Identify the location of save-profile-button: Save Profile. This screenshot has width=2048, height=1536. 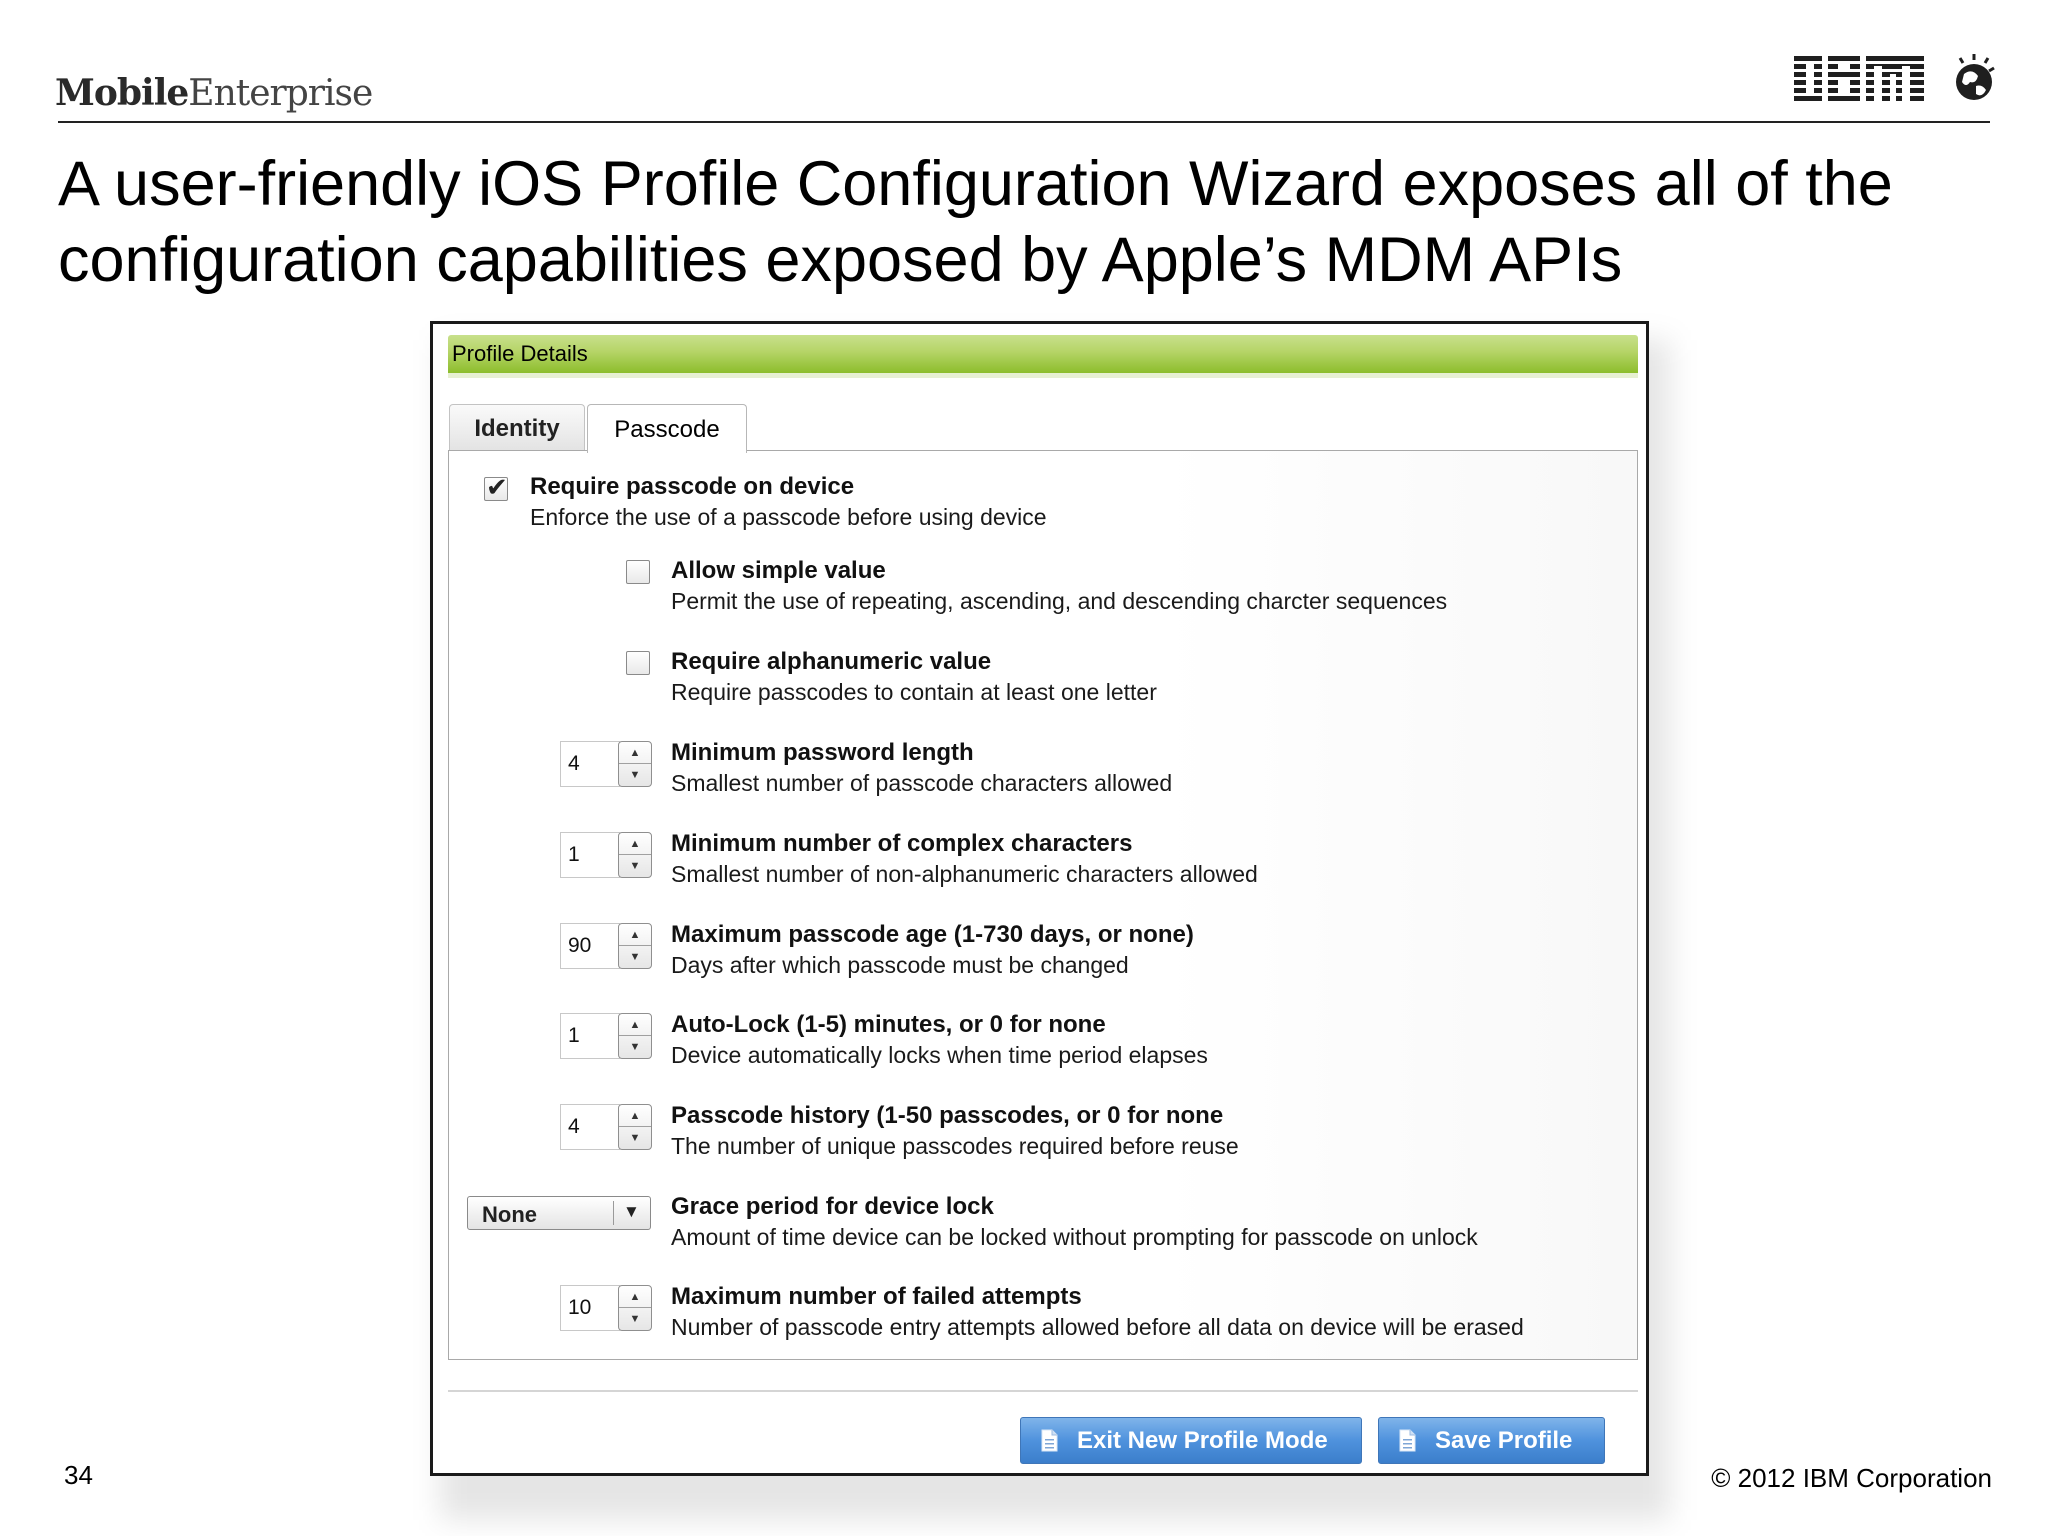
(1491, 1440).